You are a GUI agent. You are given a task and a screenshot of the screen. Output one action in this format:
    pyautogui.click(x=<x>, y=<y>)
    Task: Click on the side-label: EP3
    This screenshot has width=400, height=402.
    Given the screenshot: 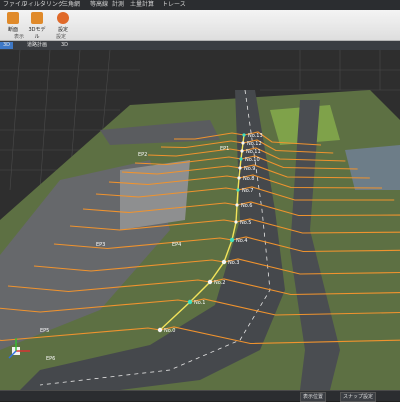 What is the action you would take?
    pyautogui.click(x=100, y=245)
    